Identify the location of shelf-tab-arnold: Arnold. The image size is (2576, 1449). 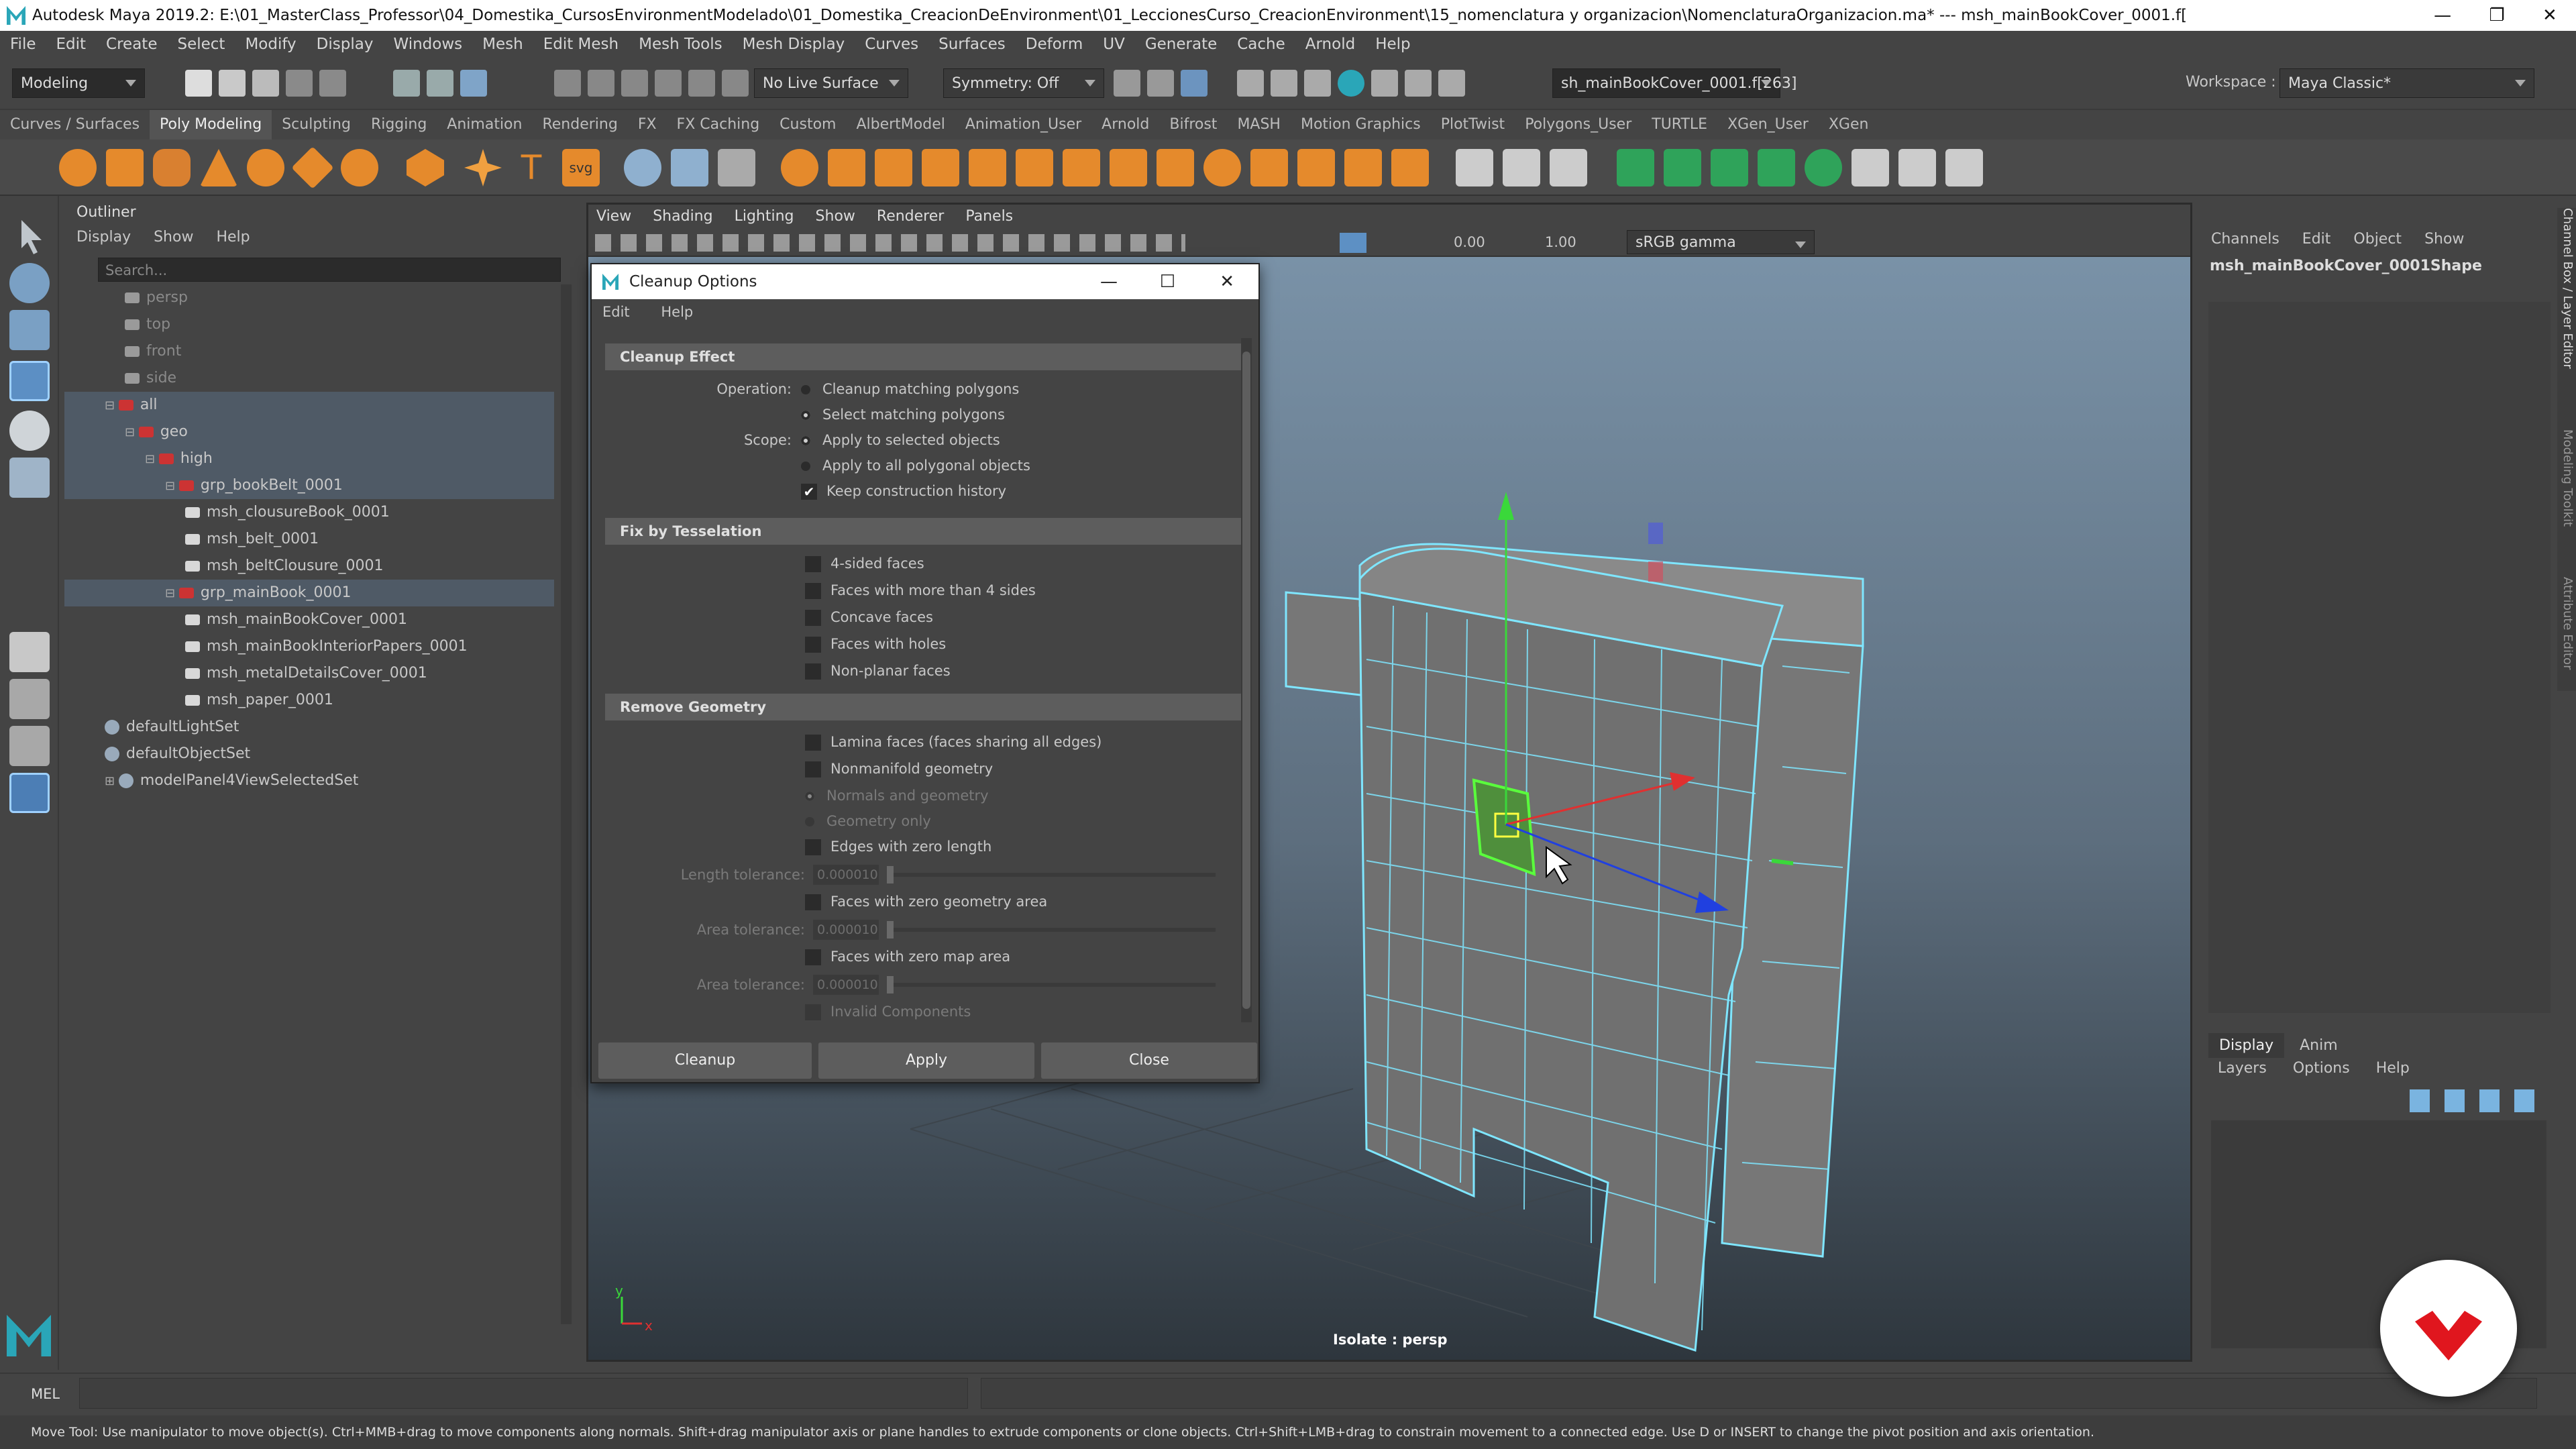
(1125, 125).